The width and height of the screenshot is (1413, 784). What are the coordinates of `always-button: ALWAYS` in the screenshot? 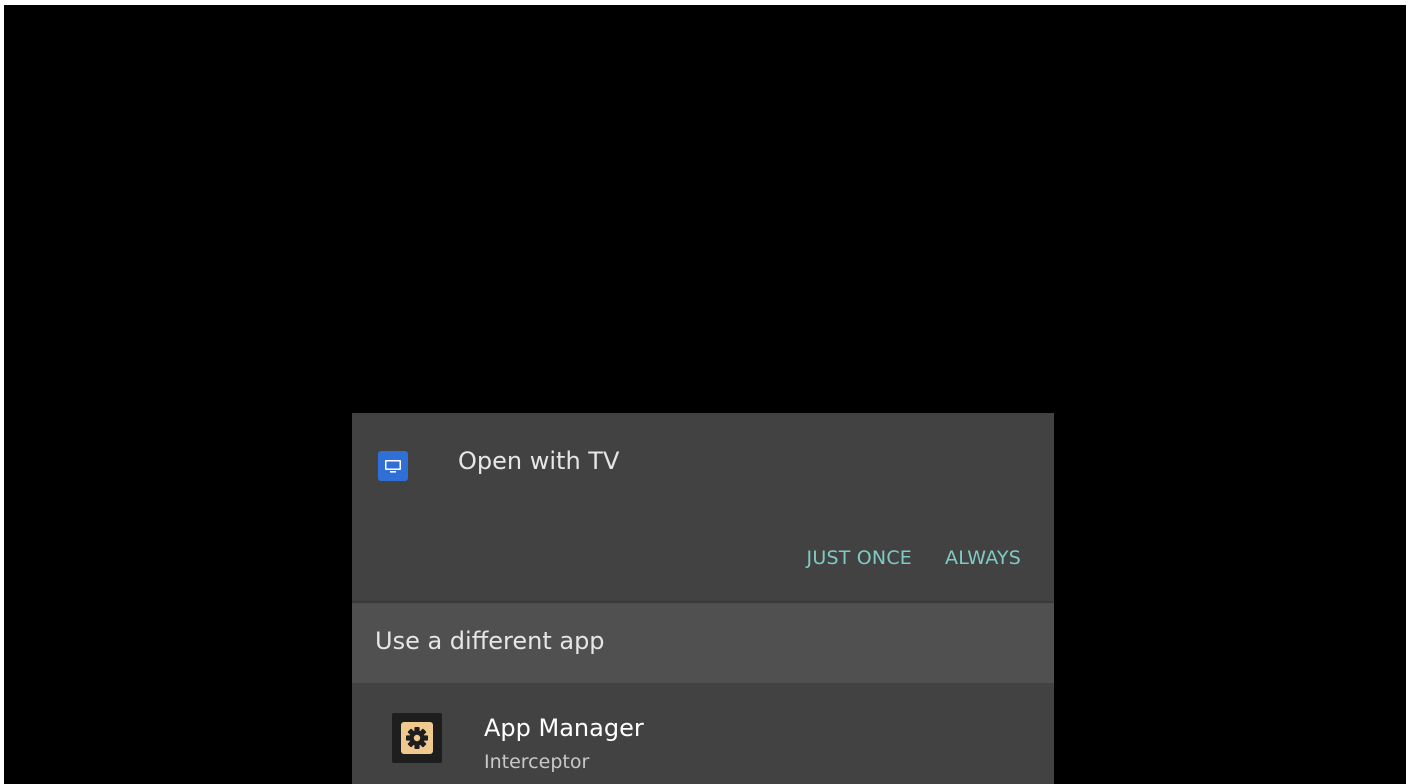 It's located at (983, 558).